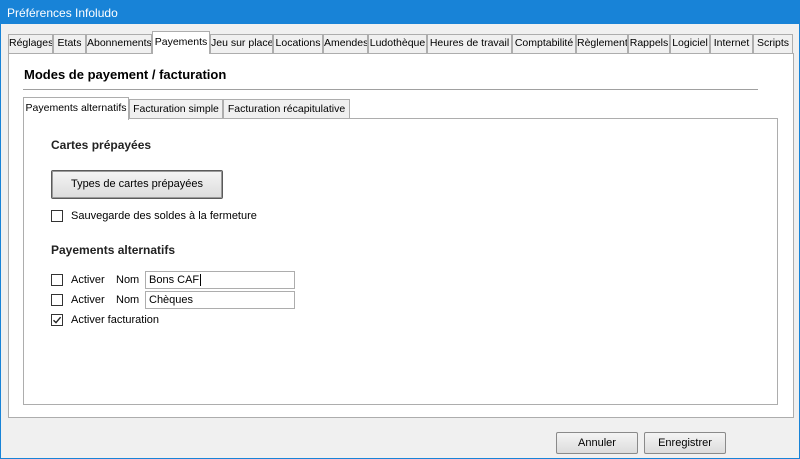 Image resolution: width=800 pixels, height=459 pixels. What do you see at coordinates (345, 43) in the screenshot?
I see `tab-amendes: Amendes` at bounding box center [345, 43].